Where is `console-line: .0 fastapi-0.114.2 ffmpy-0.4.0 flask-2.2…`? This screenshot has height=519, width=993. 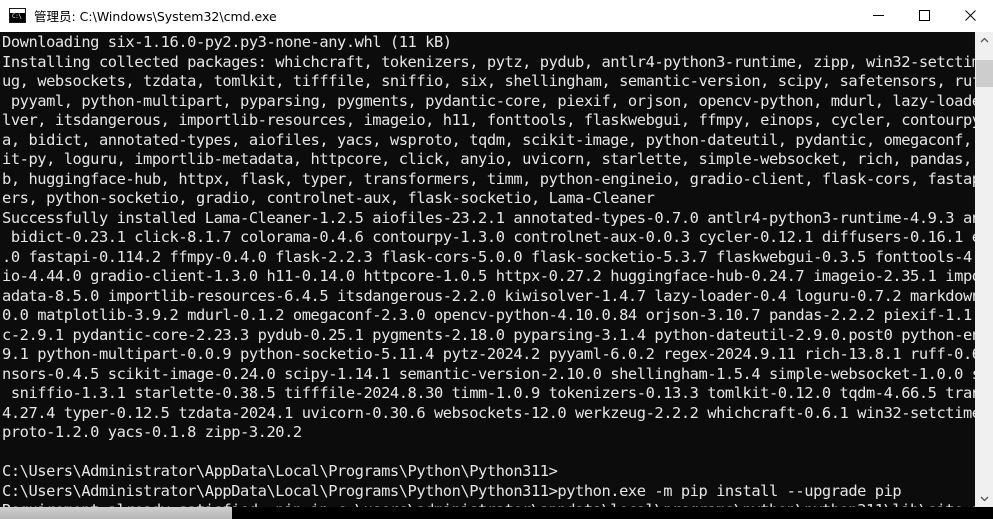 console-line: .0 fastapi-0.114.2 ffmpy-0.4.0 flask-2.2… is located at coordinates (488, 256).